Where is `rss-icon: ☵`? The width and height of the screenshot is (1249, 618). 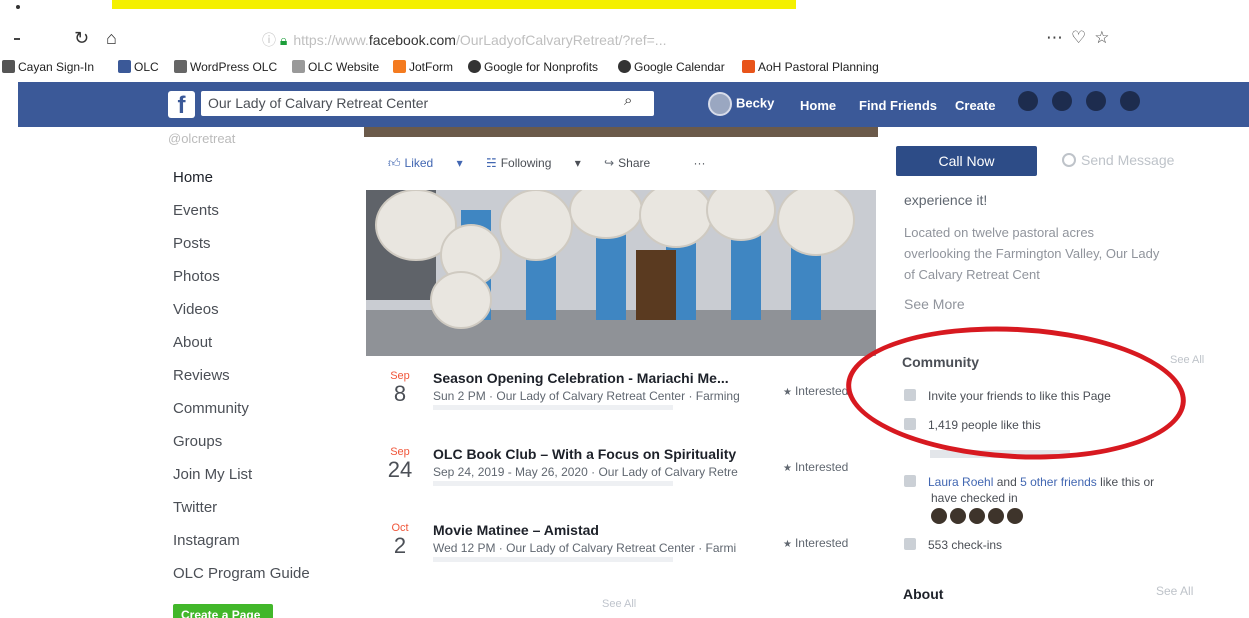
rss-icon: ☵ is located at coordinates (491, 163).